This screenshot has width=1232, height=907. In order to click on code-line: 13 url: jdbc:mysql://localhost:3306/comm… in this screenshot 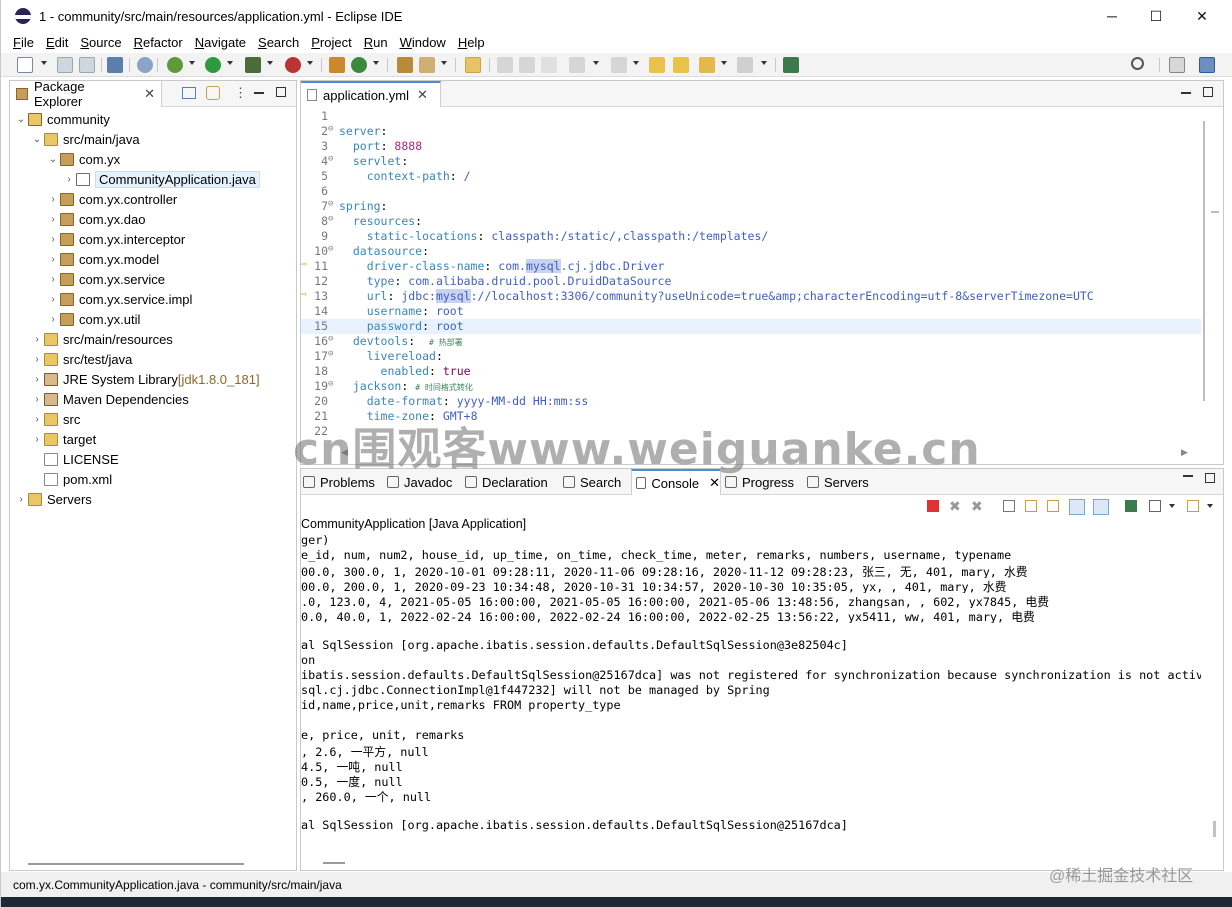, I will do `click(751, 296)`.